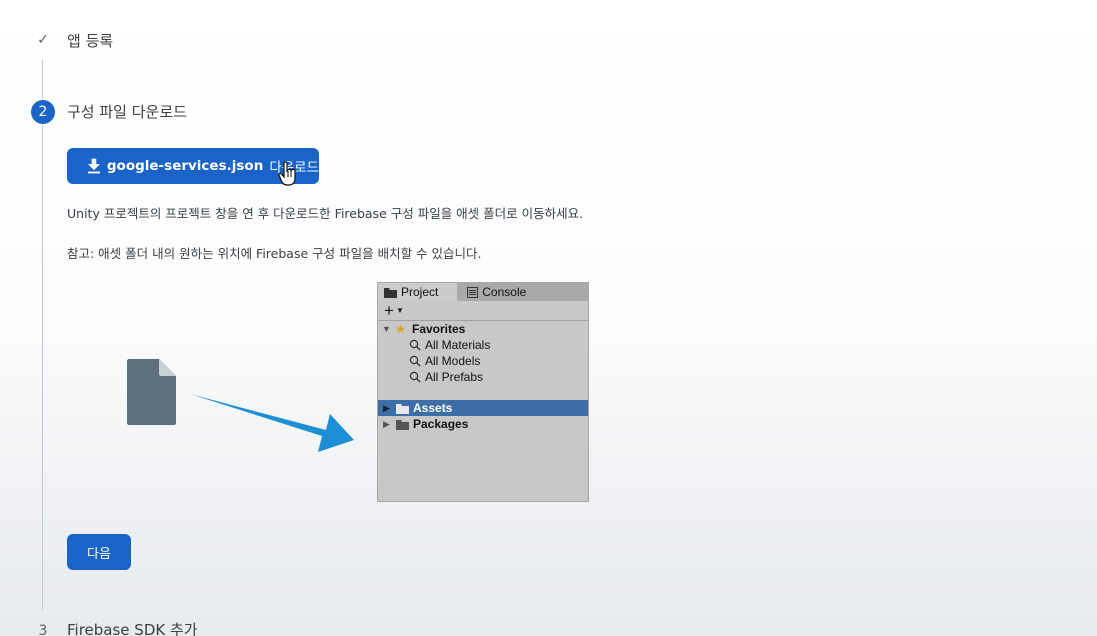 The width and height of the screenshot is (1097, 636). What do you see at coordinates (389, 310) in the screenshot?
I see `add-button: +` at bounding box center [389, 310].